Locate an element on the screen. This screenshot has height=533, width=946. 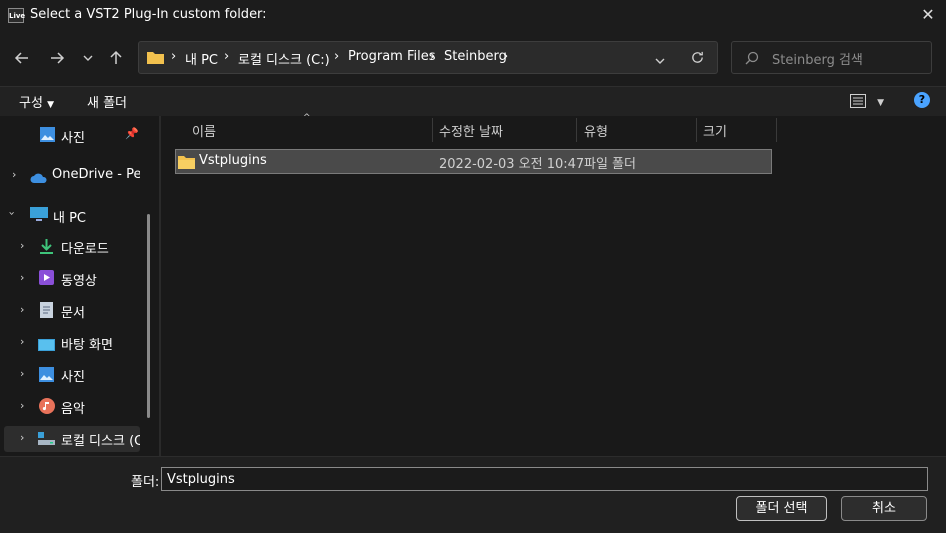
arrow-right-icon is located at coordinates (58, 58).